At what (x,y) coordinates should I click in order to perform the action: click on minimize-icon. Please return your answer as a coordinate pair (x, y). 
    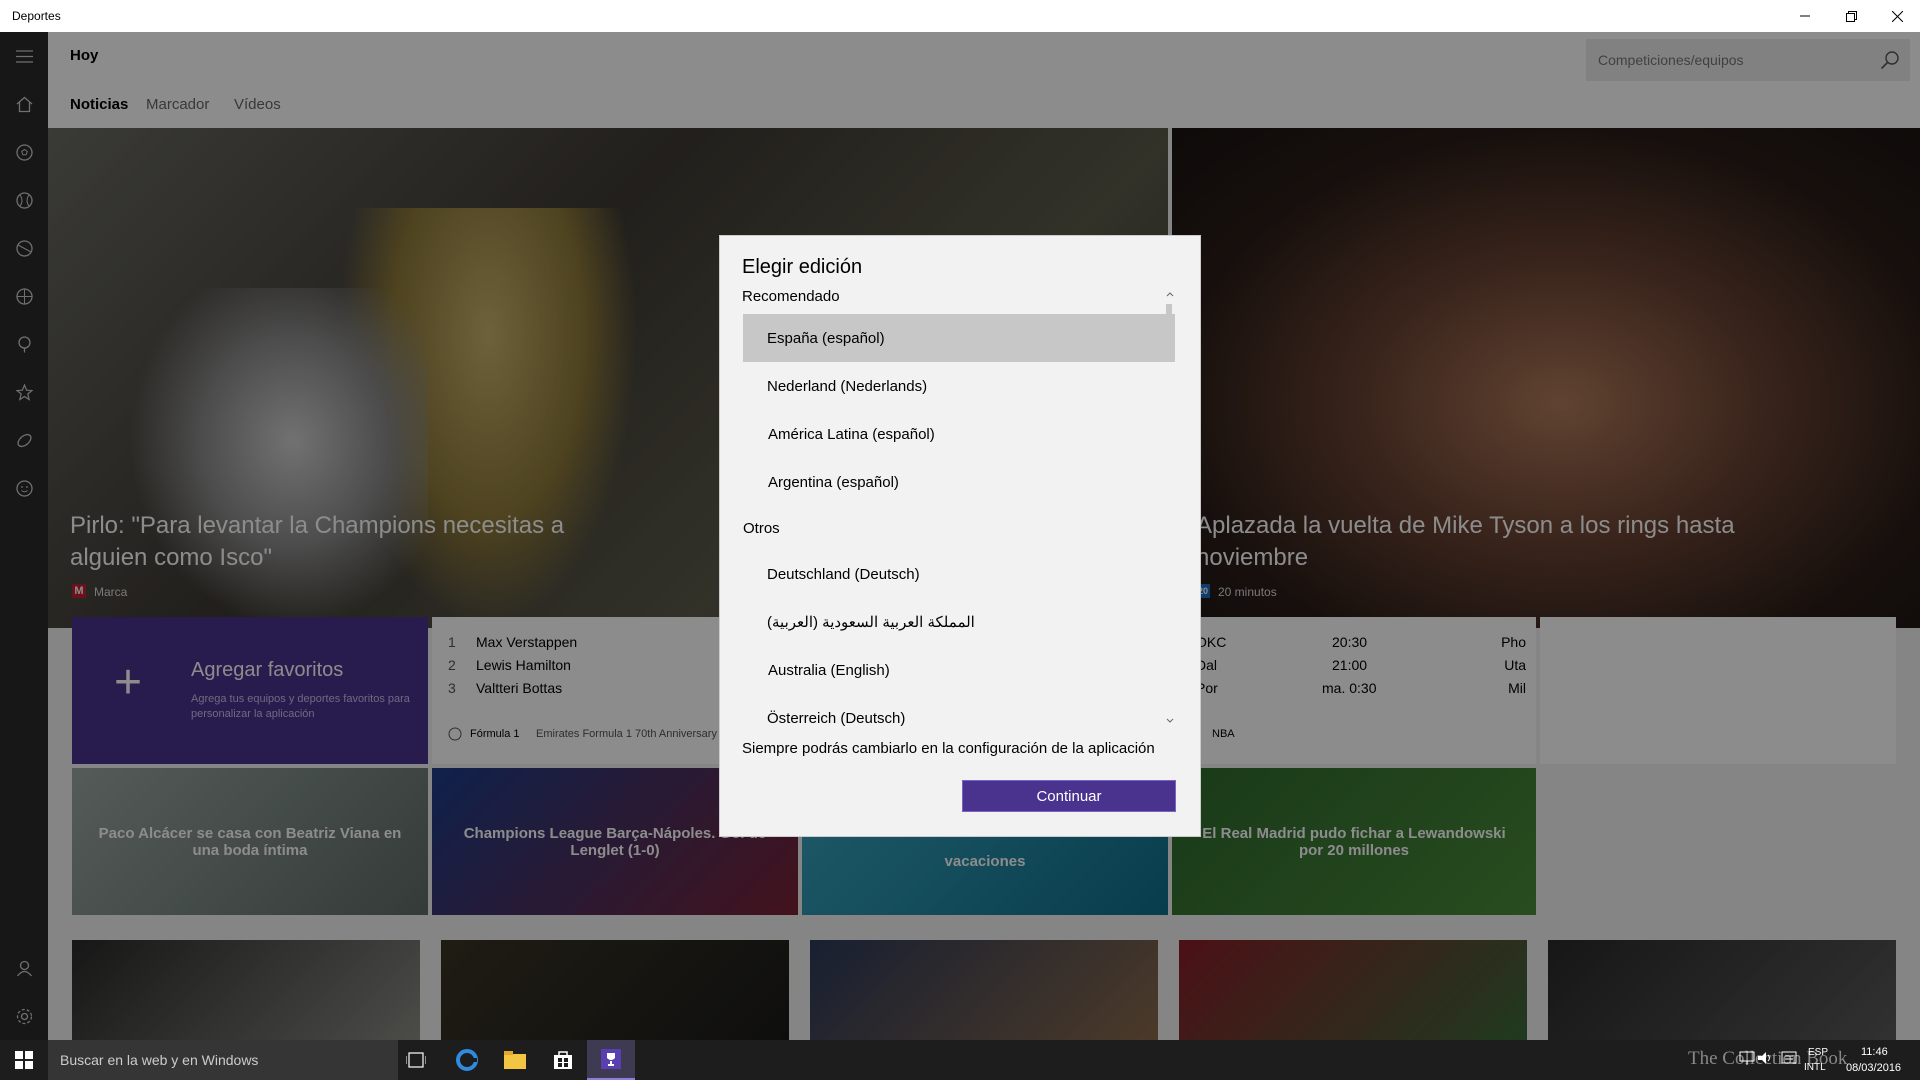
    Looking at the image, I should click on (1805, 16).